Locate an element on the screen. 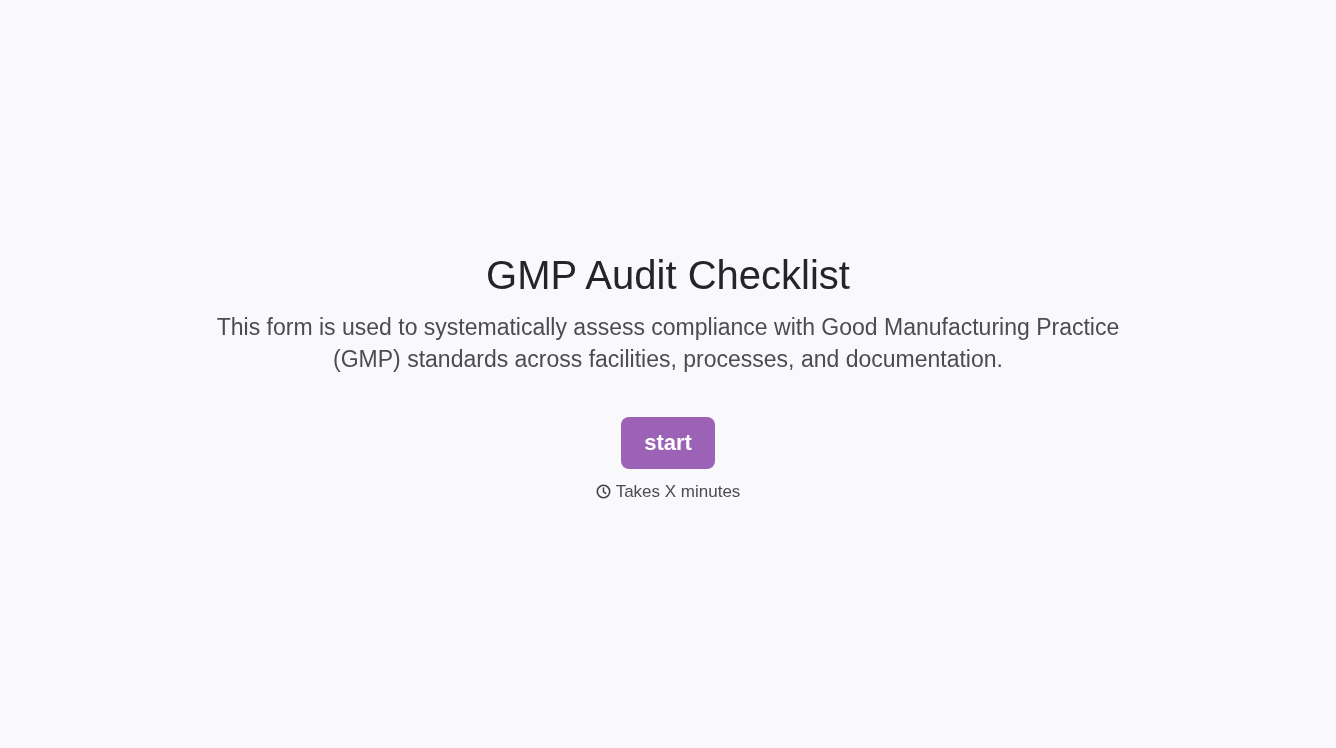 Image resolution: width=1336 pixels, height=748 pixels. duration-text: Takes X minutes is located at coordinates (678, 491).